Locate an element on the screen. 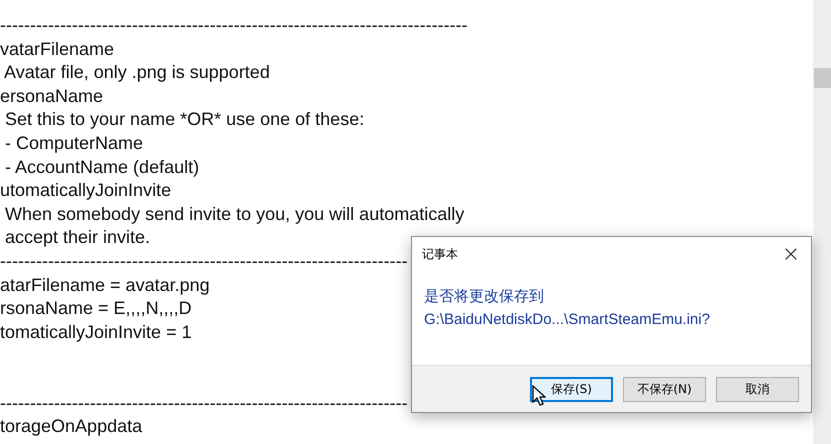 The height and width of the screenshot is (444, 831). text-line: torageOnAppdata is located at coordinates (71, 426).